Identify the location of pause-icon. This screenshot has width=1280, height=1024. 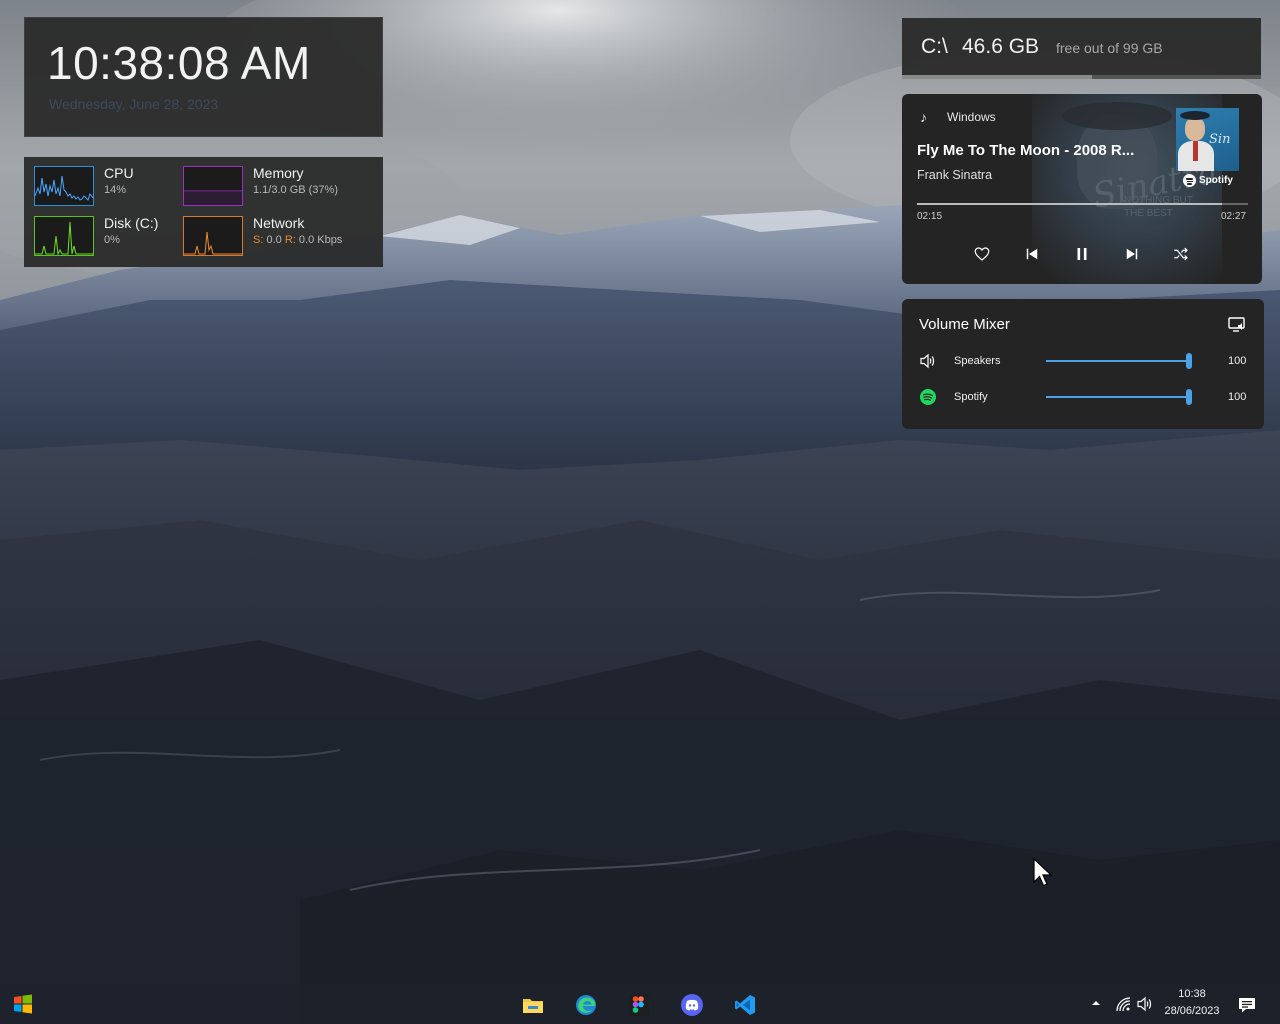
(1082, 254).